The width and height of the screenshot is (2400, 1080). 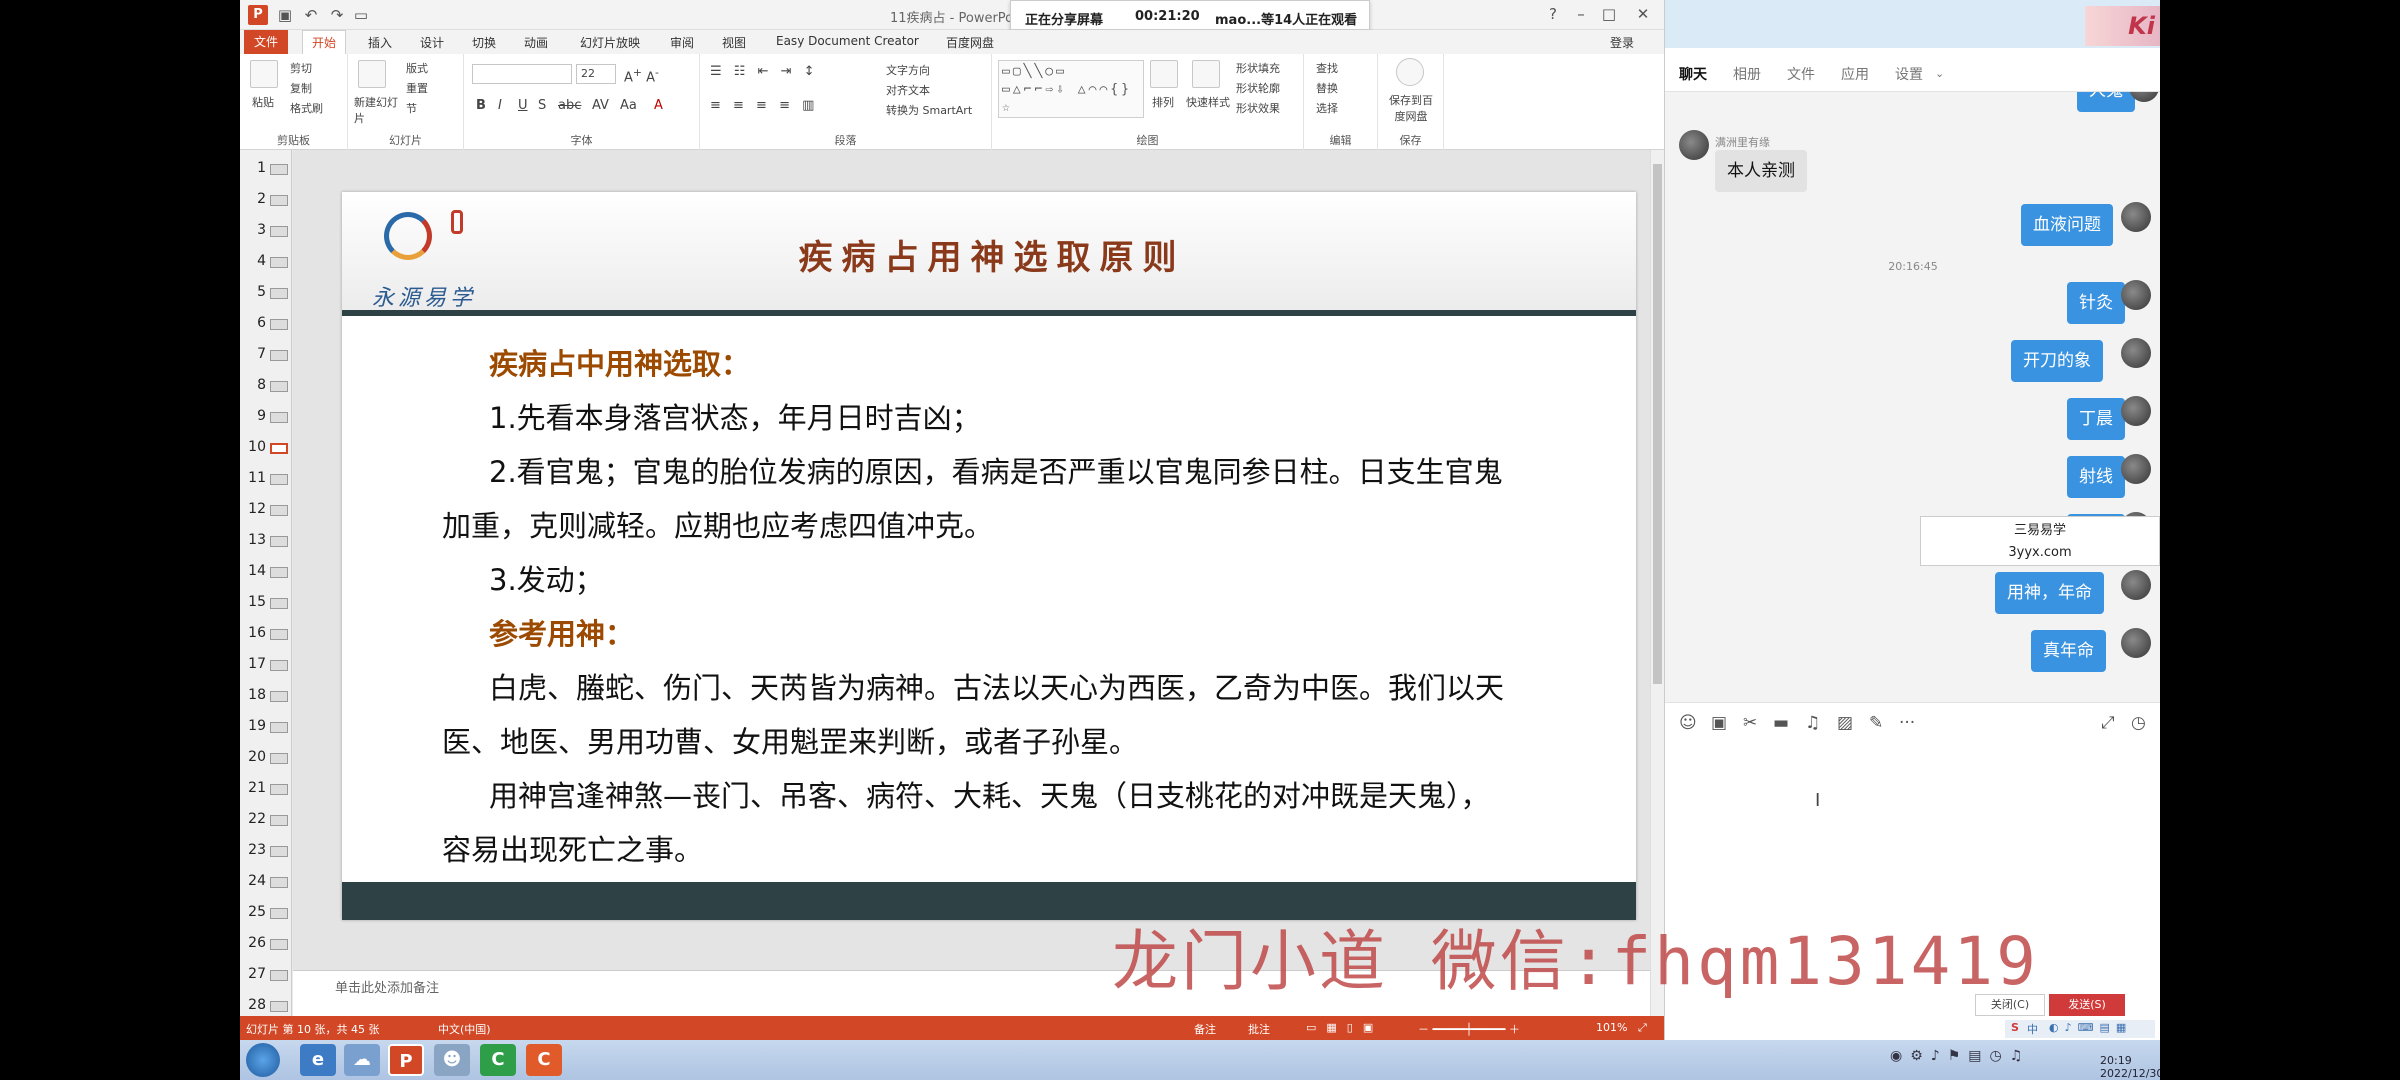 What do you see at coordinates (301, 68) in the screenshot?
I see `cut-button: 剪切` at bounding box center [301, 68].